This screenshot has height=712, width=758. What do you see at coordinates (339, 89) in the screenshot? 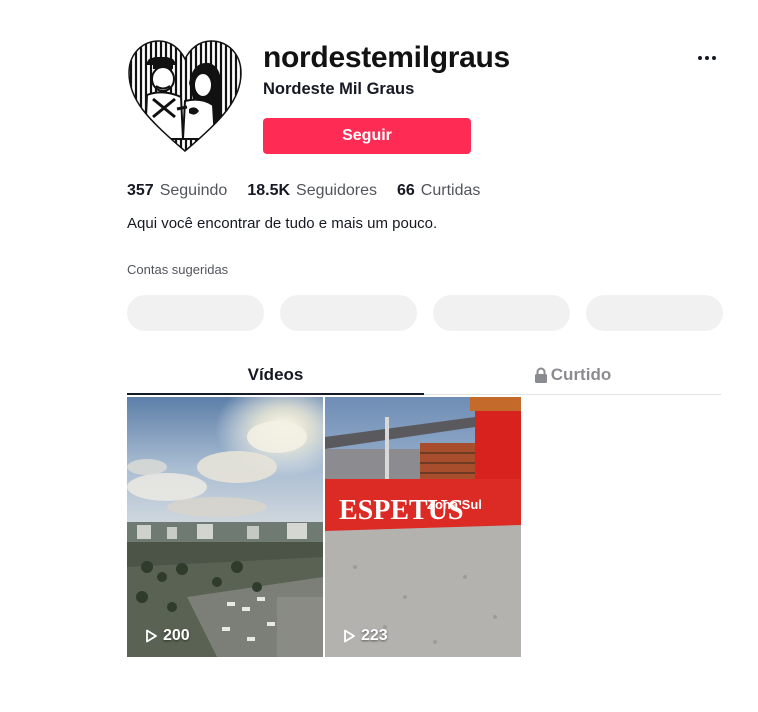
I see `nickname: Nordeste Mil Graus` at bounding box center [339, 89].